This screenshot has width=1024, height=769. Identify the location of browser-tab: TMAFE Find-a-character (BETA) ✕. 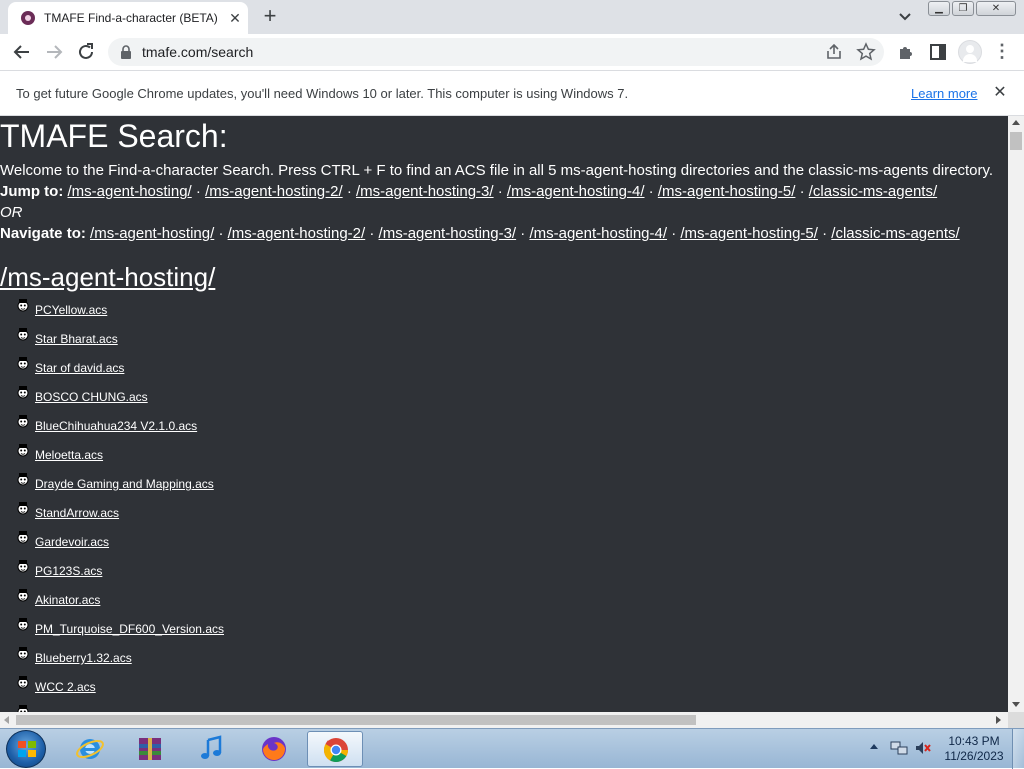
(128, 18).